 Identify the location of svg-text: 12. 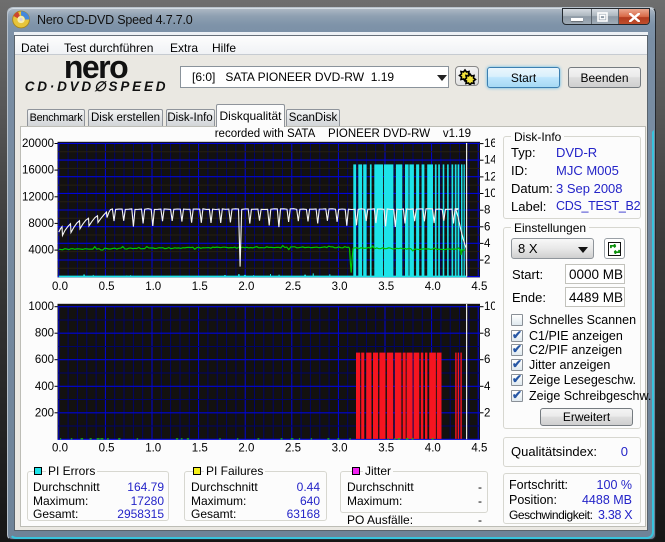
(489, 177).